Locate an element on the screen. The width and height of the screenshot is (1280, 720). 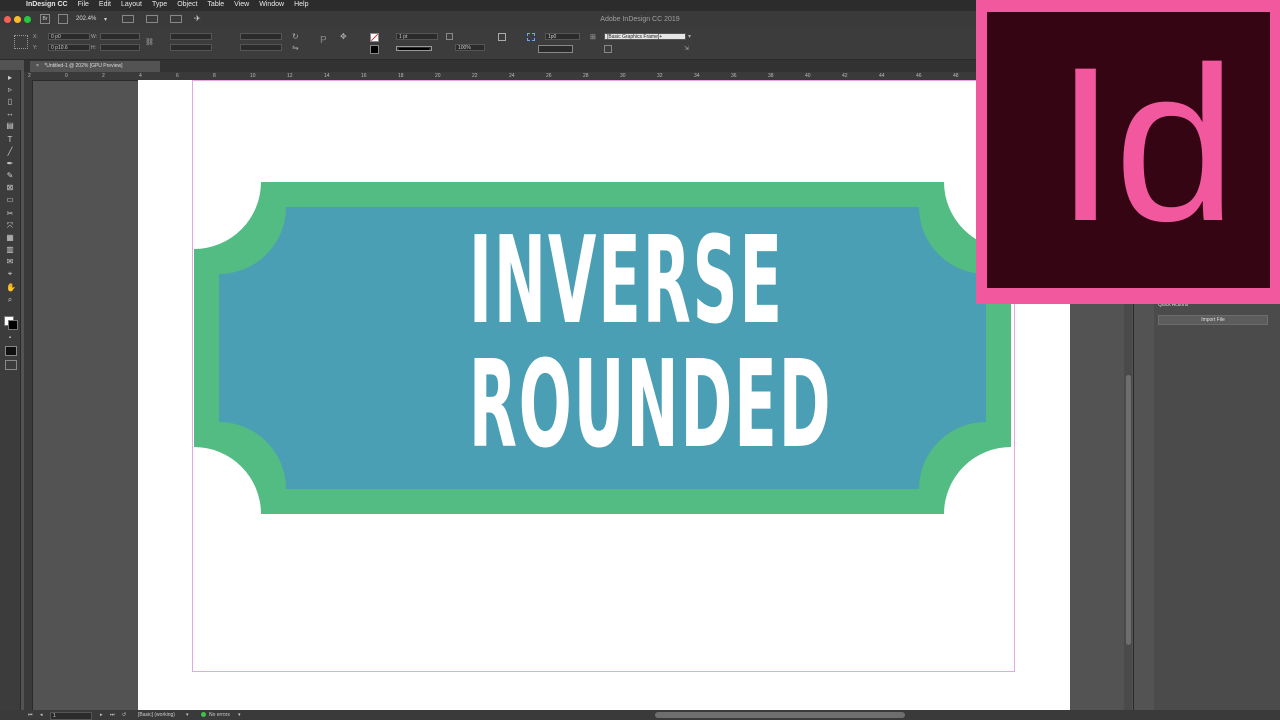
text-frame-icon: ⊞ is located at coordinates (593, 37).